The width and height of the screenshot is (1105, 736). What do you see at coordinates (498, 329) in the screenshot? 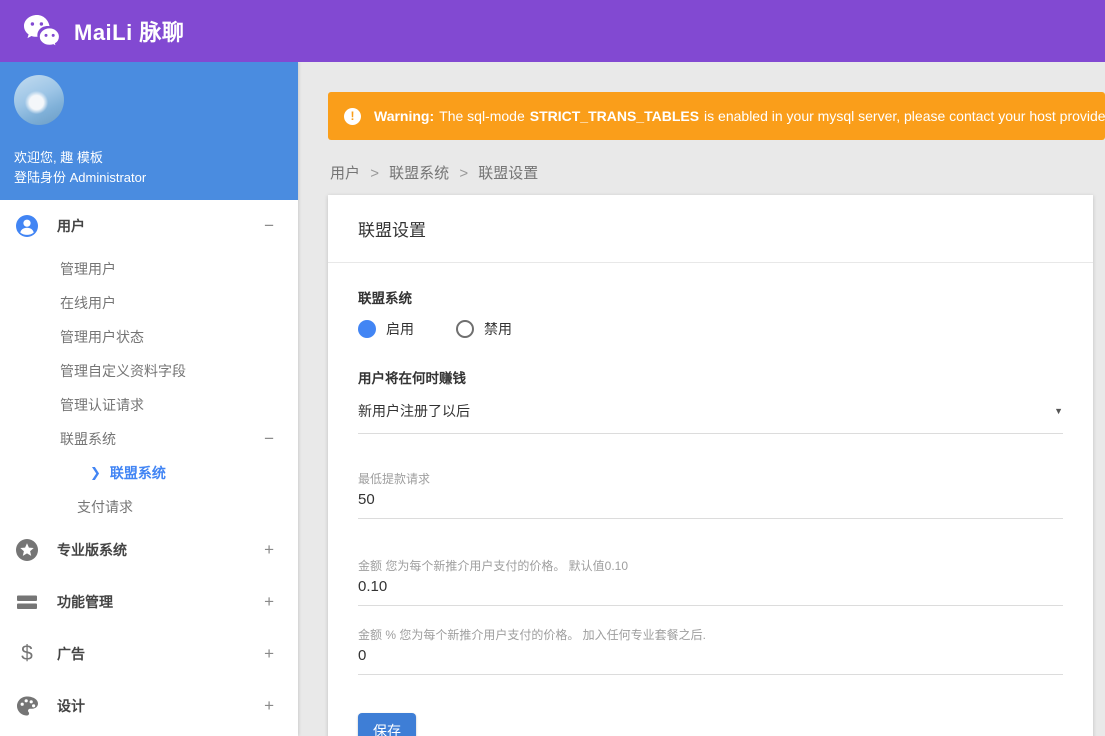
I see `disable-radio-label: 禁用` at bounding box center [498, 329].